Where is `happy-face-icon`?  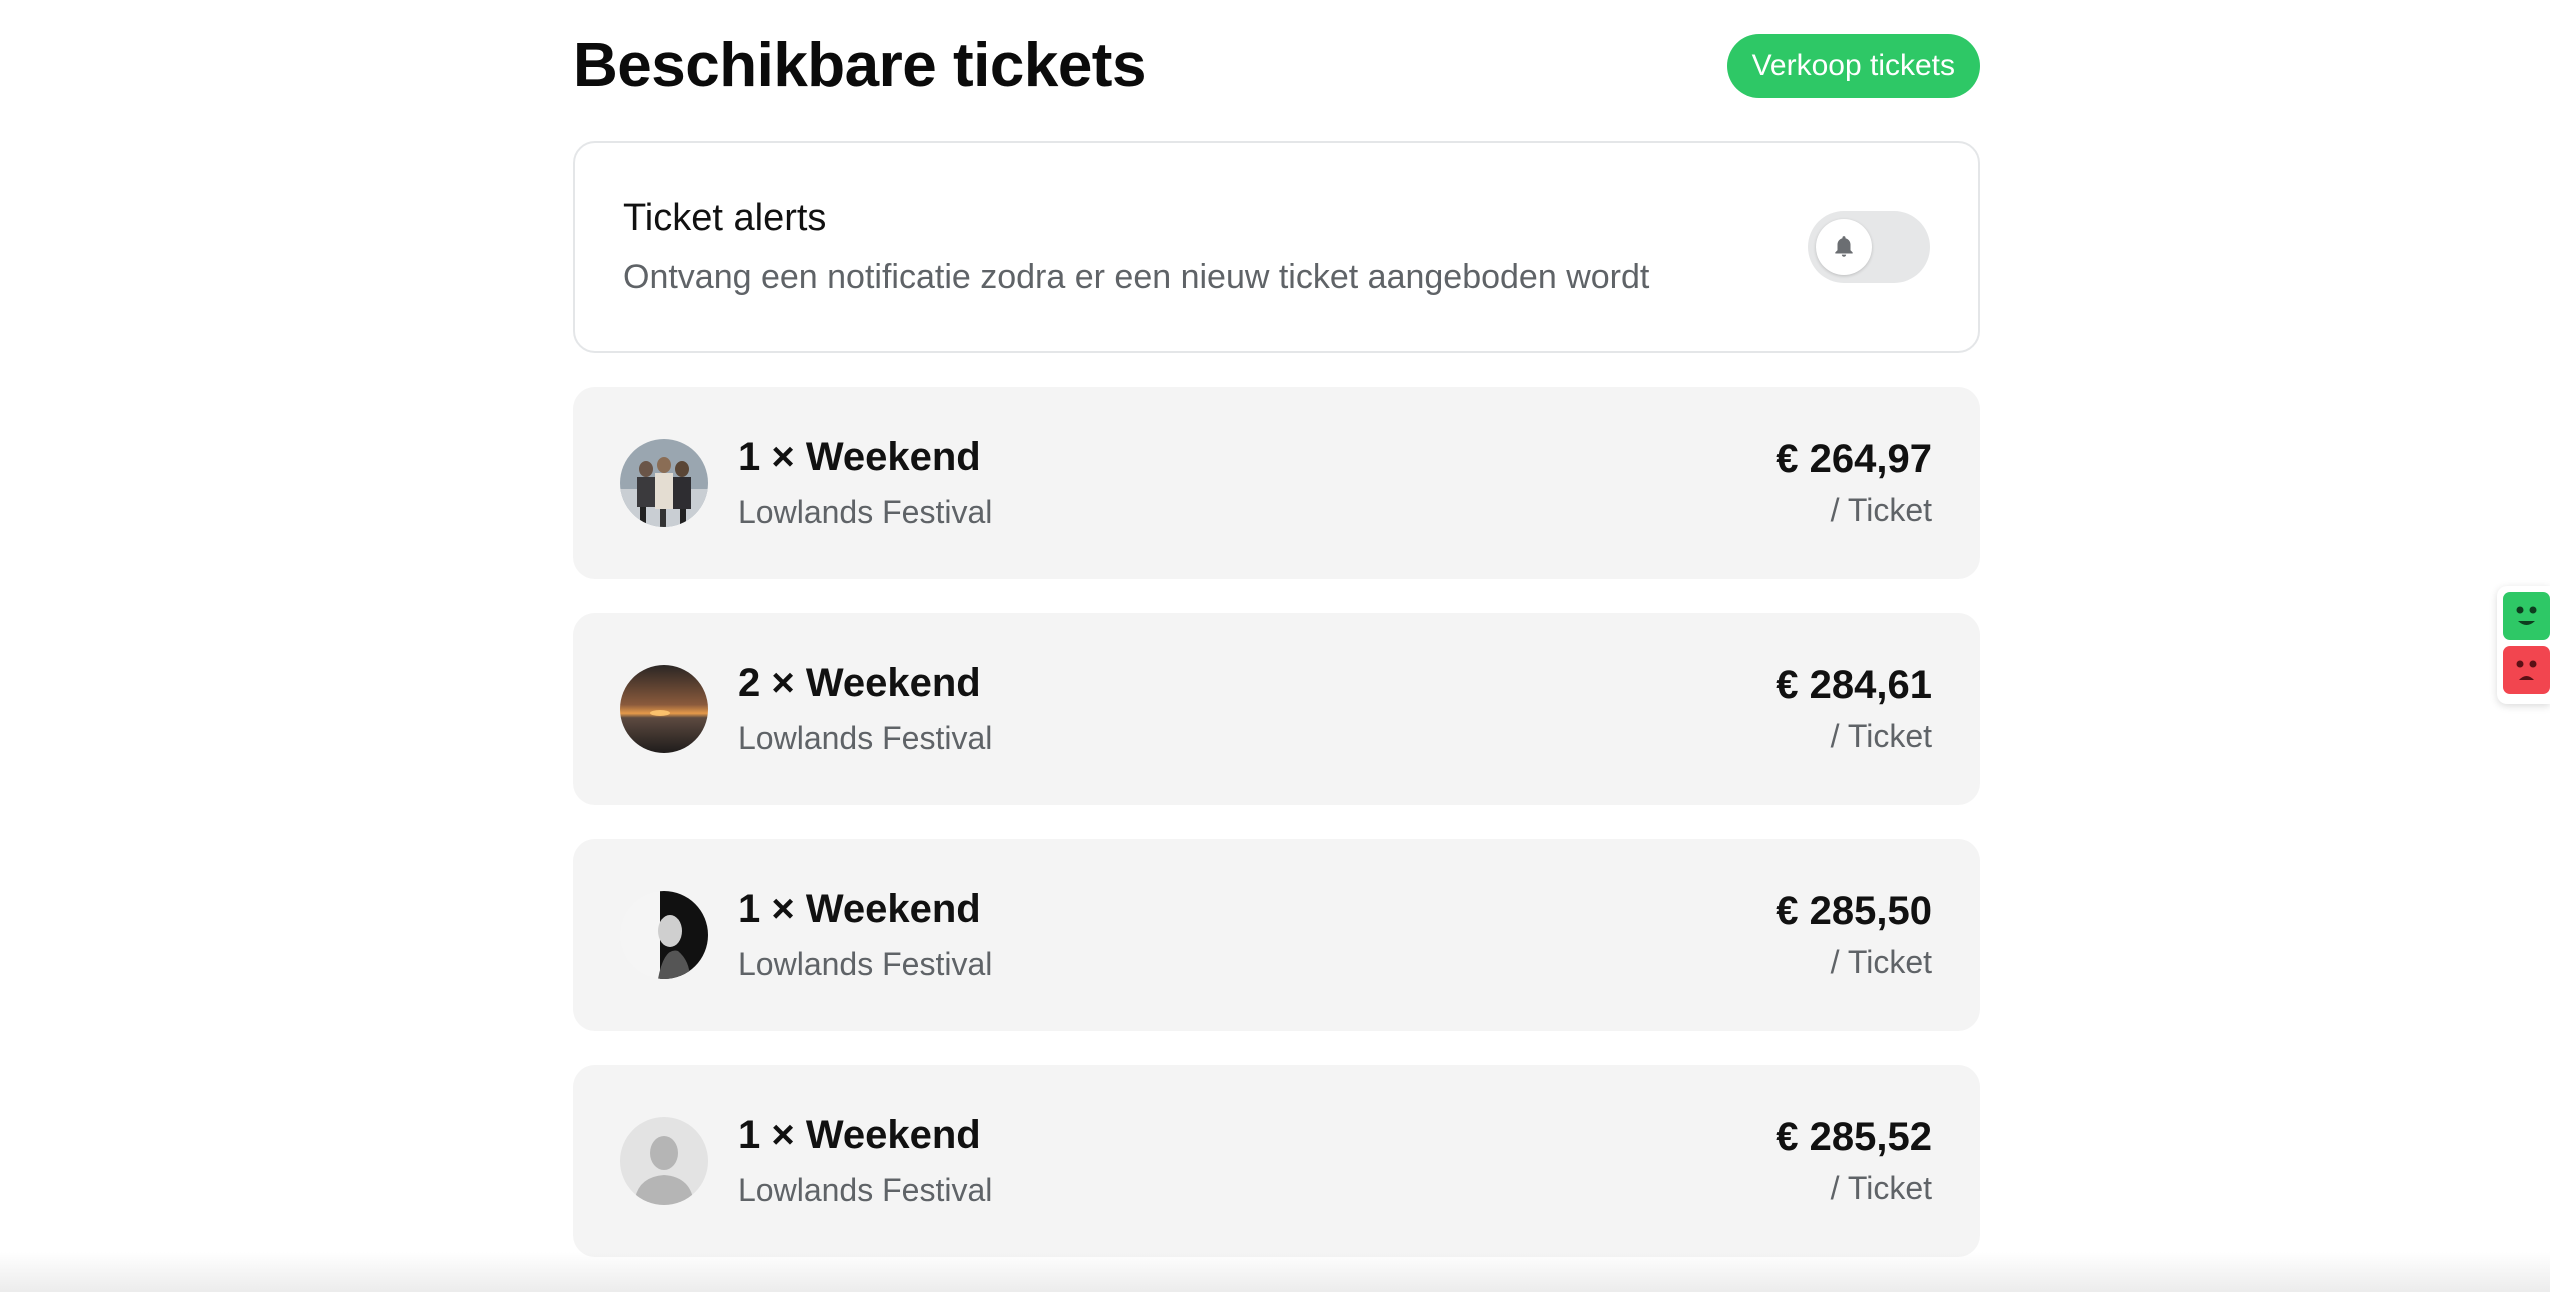 happy-face-icon is located at coordinates (2526, 615).